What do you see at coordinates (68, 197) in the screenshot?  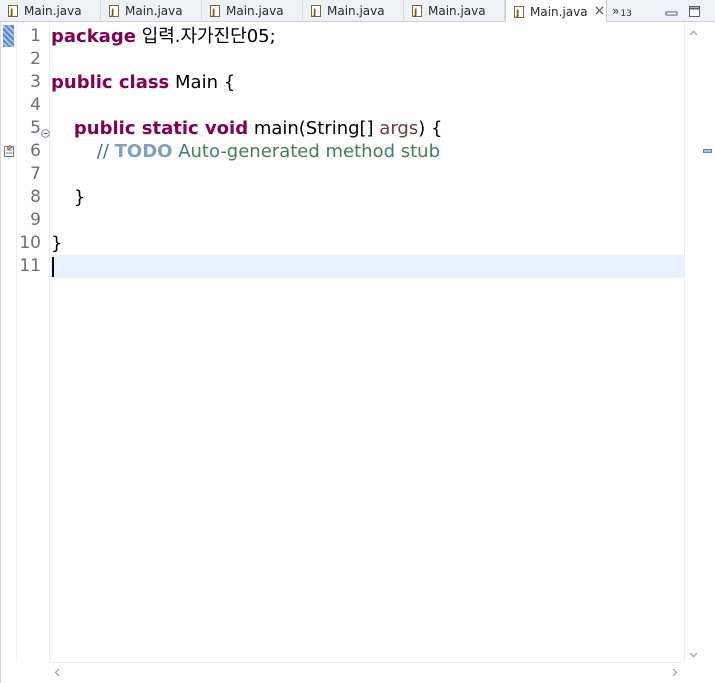 I see `code-line-8: }` at bounding box center [68, 197].